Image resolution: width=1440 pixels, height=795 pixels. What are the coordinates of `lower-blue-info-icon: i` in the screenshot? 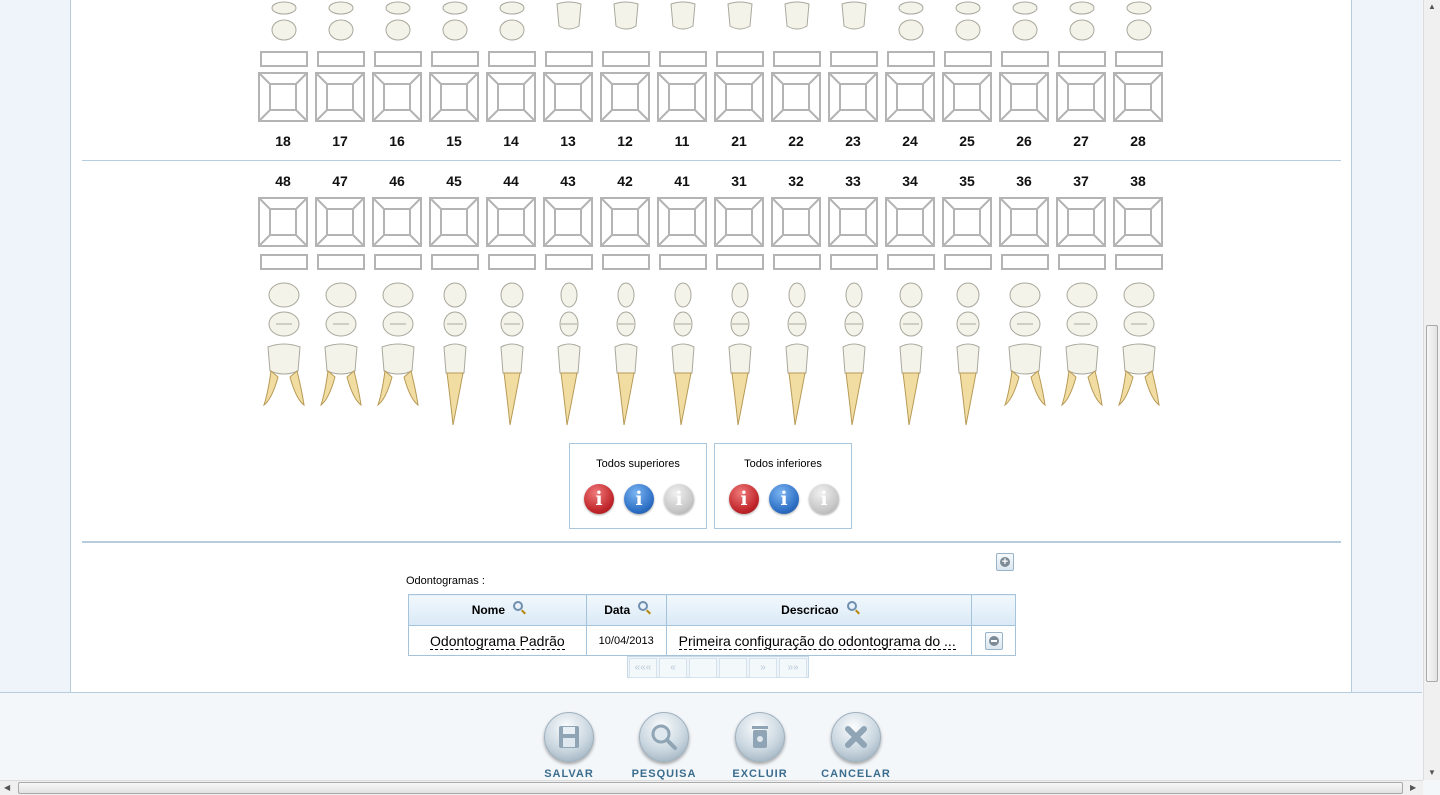 It's located at (784, 499).